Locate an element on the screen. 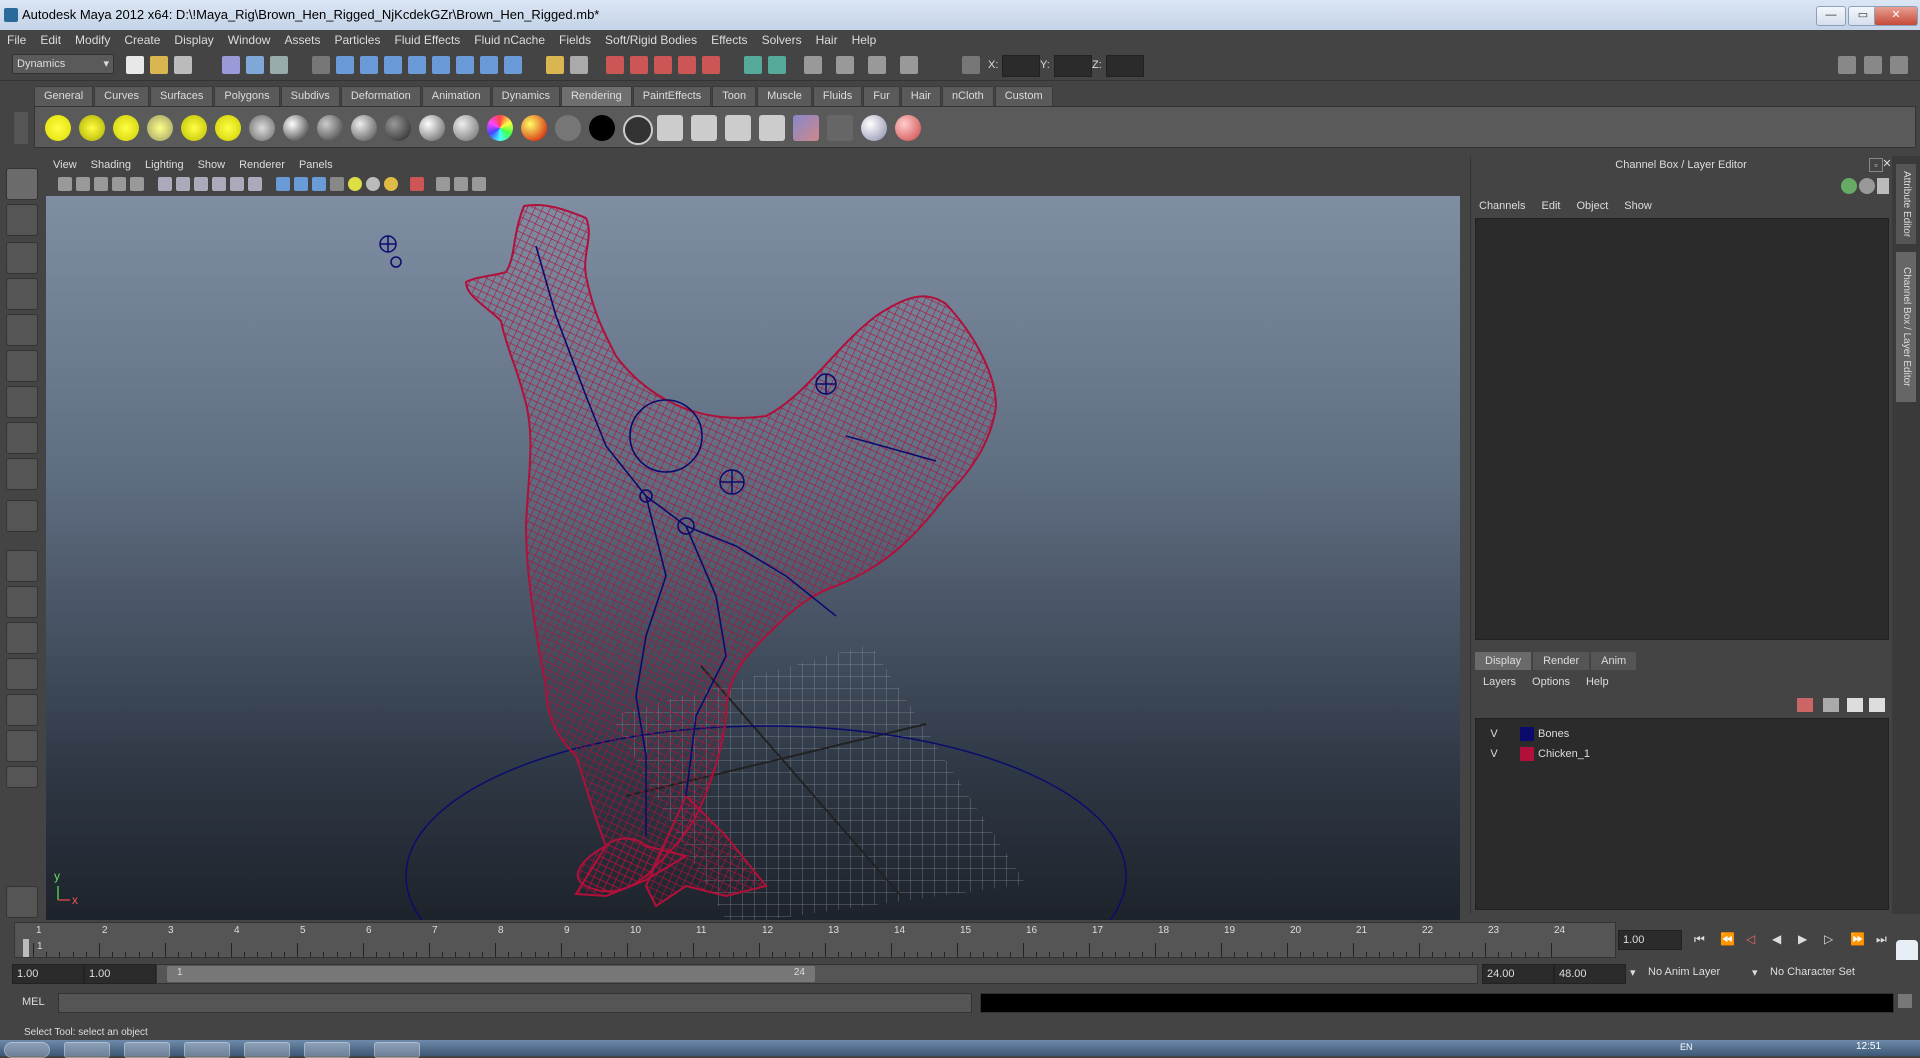 The width and height of the screenshot is (1920, 1058). batch-render-icon is located at coordinates (738, 128).